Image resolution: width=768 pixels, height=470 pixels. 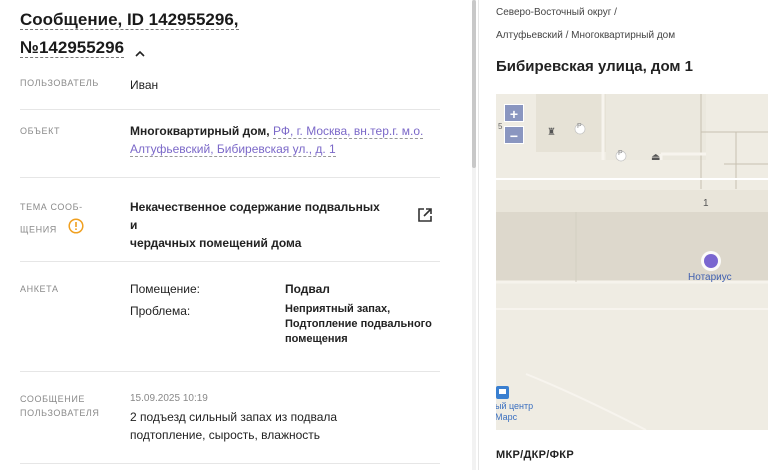 What do you see at coordinates (255, 216) in the screenshot?
I see `topic-value-line1: Некачественное содержание подвальных и` at bounding box center [255, 216].